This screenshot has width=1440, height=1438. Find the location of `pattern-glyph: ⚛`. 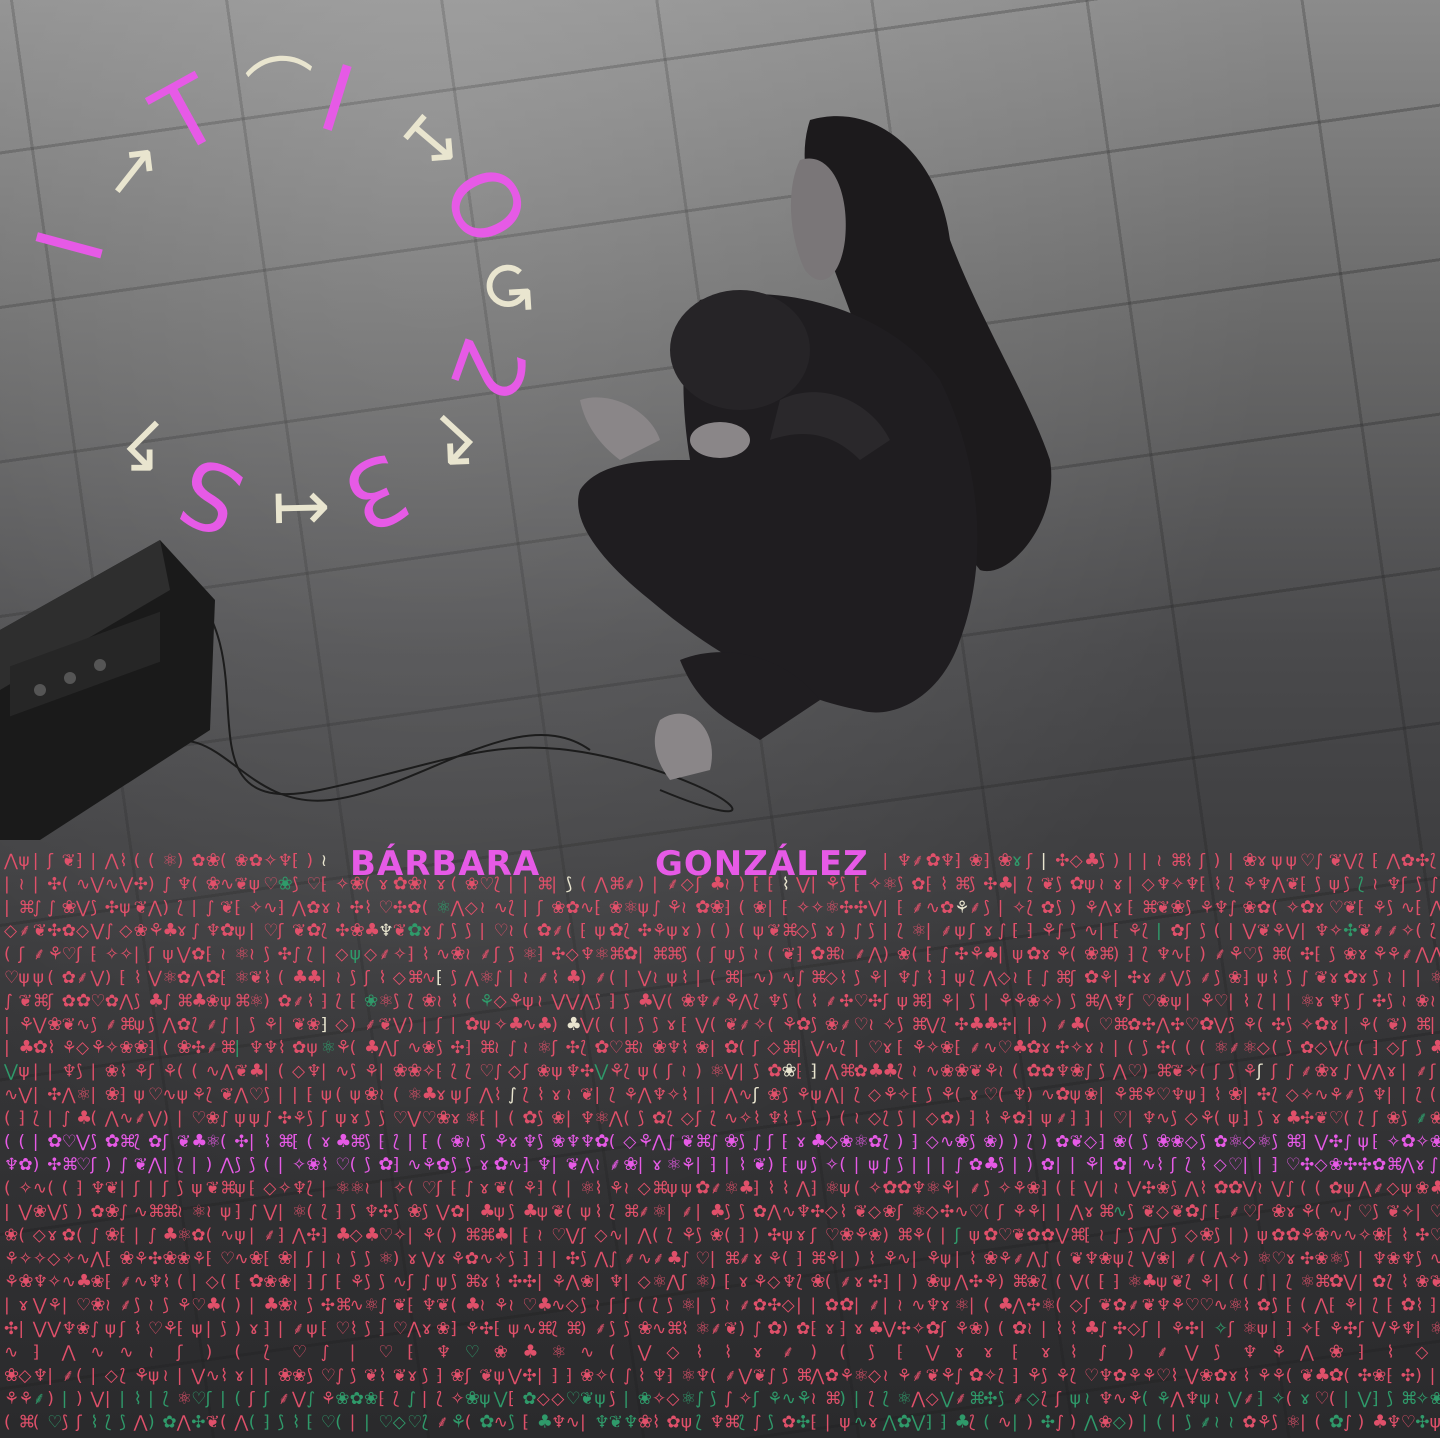

pattern-glyph: ⚛ is located at coordinates (731, 1189).